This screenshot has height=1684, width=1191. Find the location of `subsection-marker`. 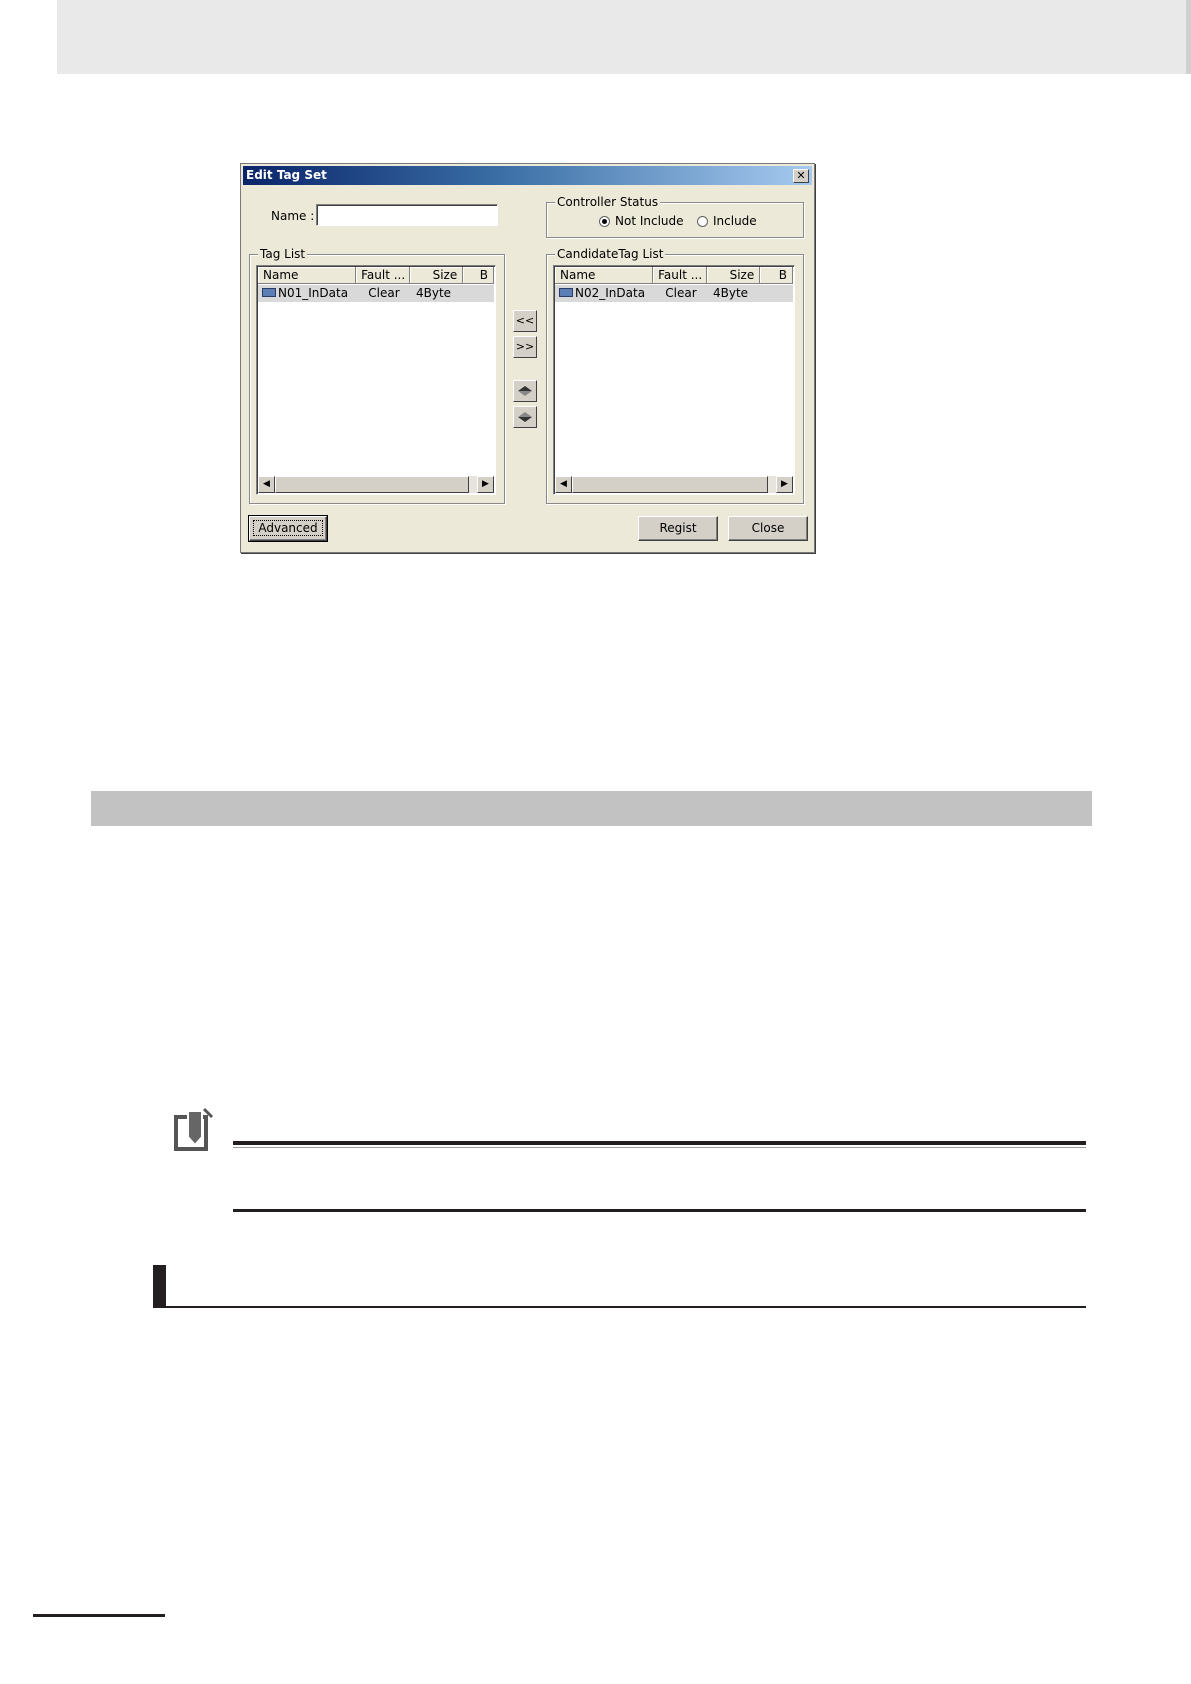

subsection-marker is located at coordinates (159, 1286).